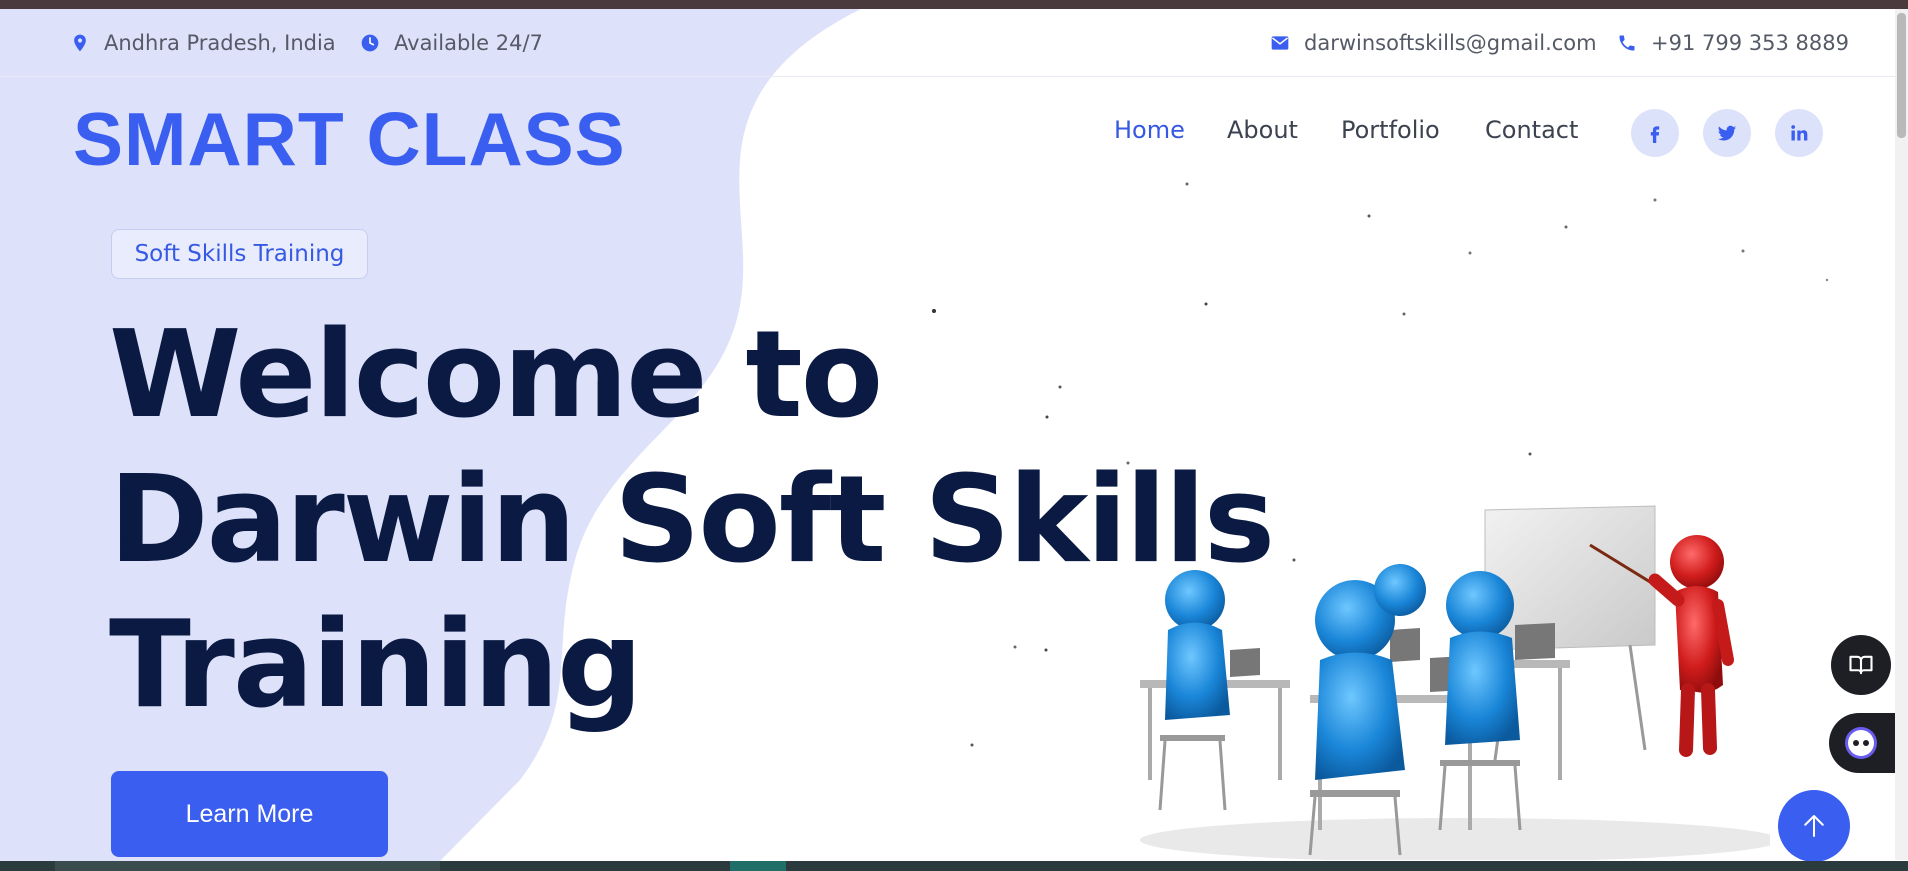 Image resolution: width=1908 pixels, height=871 pixels. I want to click on nav-home: Home, so click(1149, 130).